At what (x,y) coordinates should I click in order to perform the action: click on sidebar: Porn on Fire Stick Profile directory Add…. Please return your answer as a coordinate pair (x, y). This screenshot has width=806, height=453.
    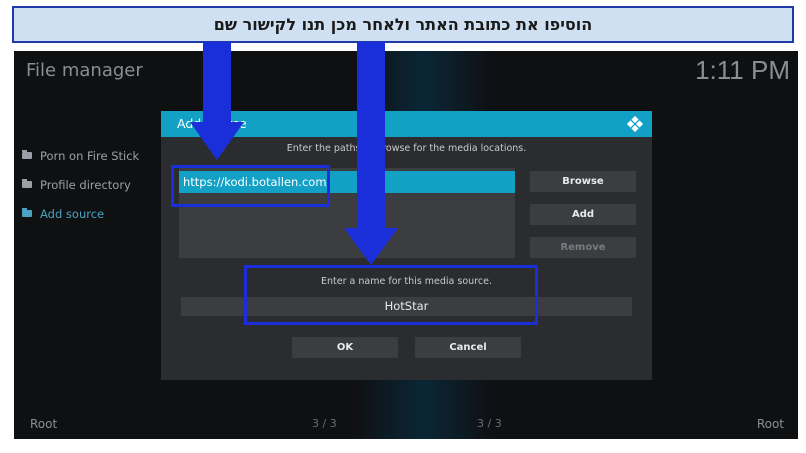
    Looking at the image, I should click on (80, 184).